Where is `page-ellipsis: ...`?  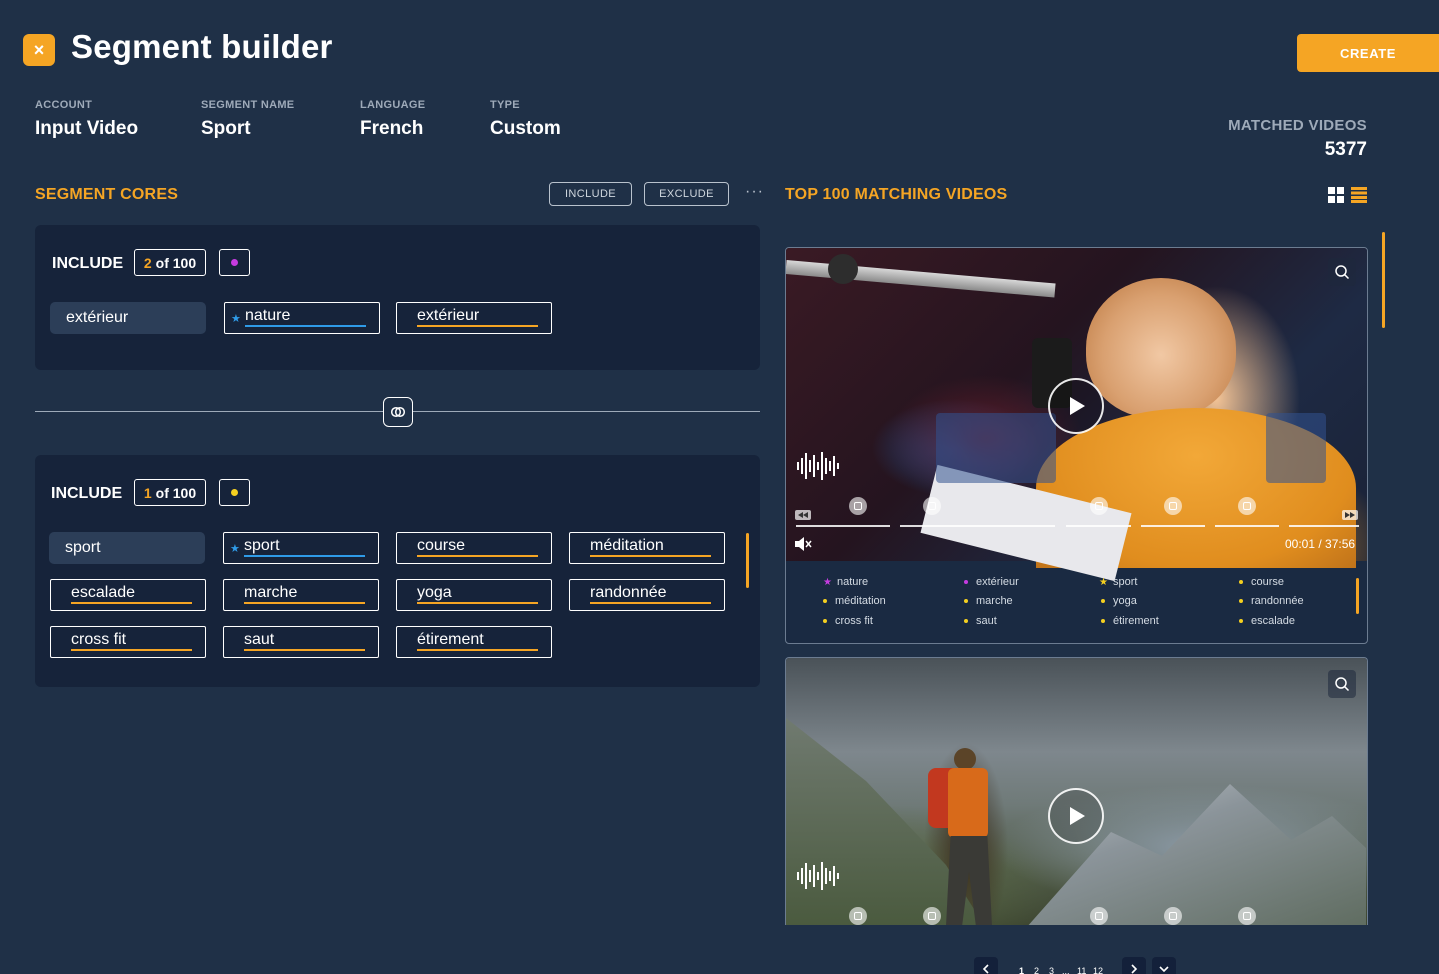
page-ellipsis: ... is located at coordinates (1066, 970).